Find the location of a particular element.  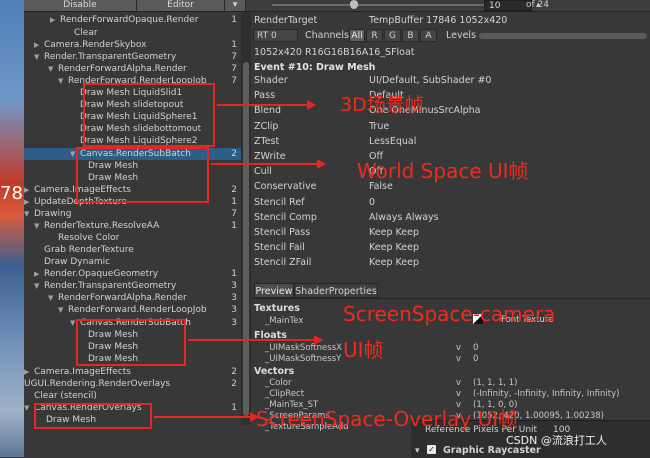

annotation-arrow-overlay-ui is located at coordinates (202, 417).